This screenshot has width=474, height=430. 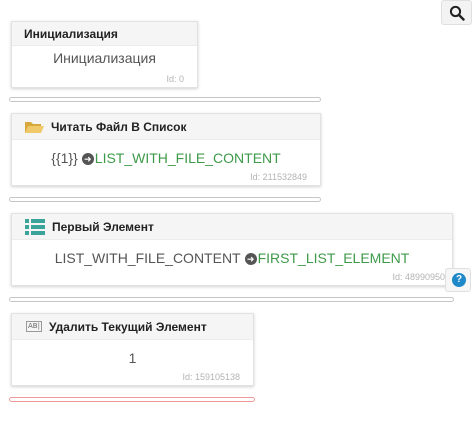 I want to click on block-input-value: {{1}}, so click(x=64, y=158).